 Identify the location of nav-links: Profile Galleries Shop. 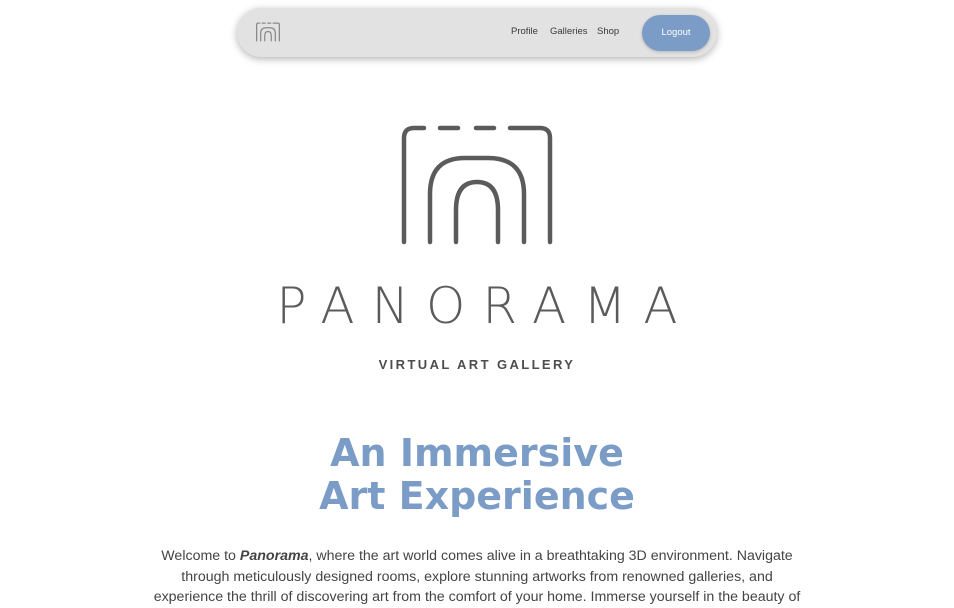
(569, 32).